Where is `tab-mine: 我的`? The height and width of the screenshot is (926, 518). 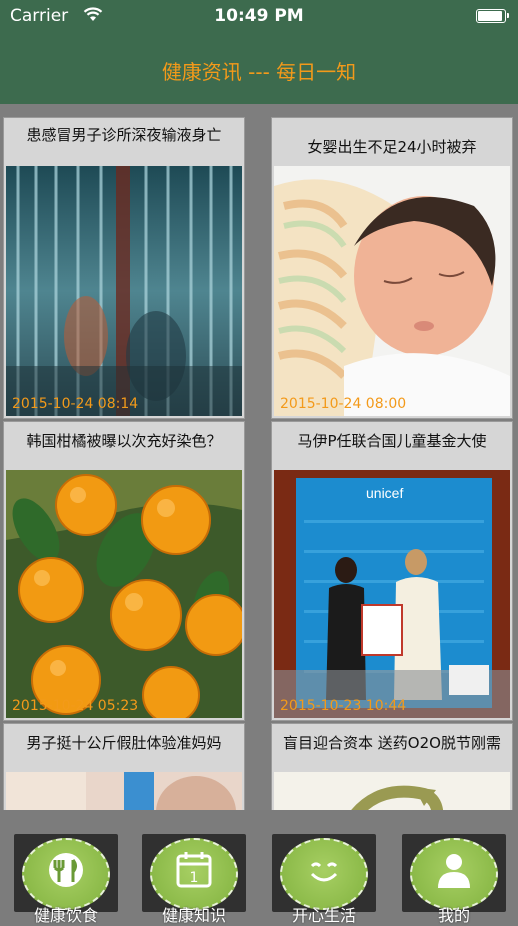 tab-mine: 我的 is located at coordinates (454, 879).